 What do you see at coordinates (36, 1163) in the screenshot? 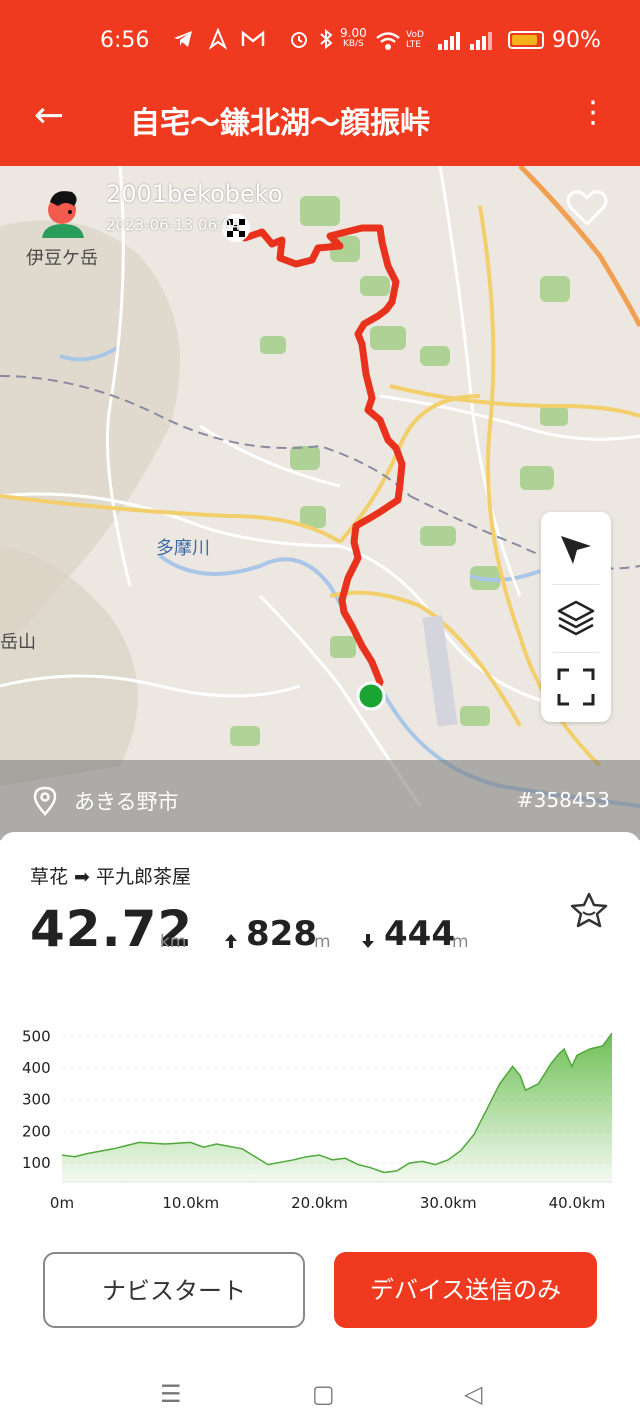
I see `y-tick-label: 100` at bounding box center [36, 1163].